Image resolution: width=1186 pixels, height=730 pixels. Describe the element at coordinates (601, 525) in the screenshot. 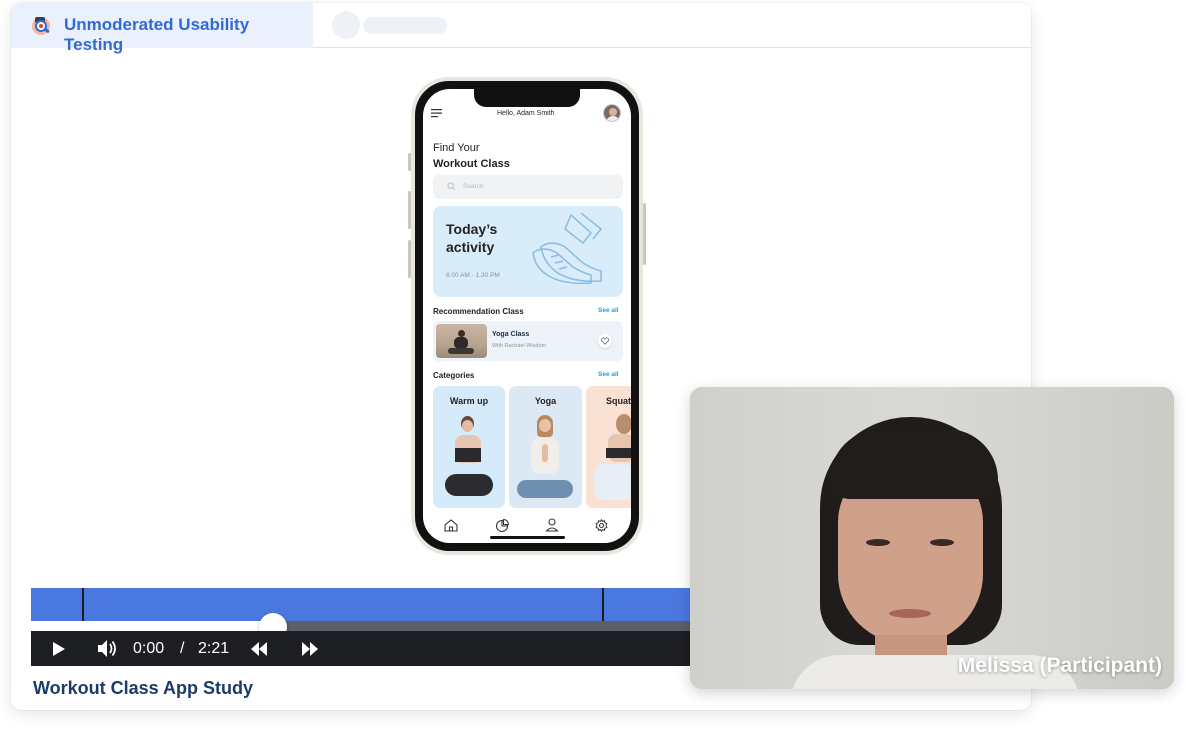

I see `gear-icon` at that location.